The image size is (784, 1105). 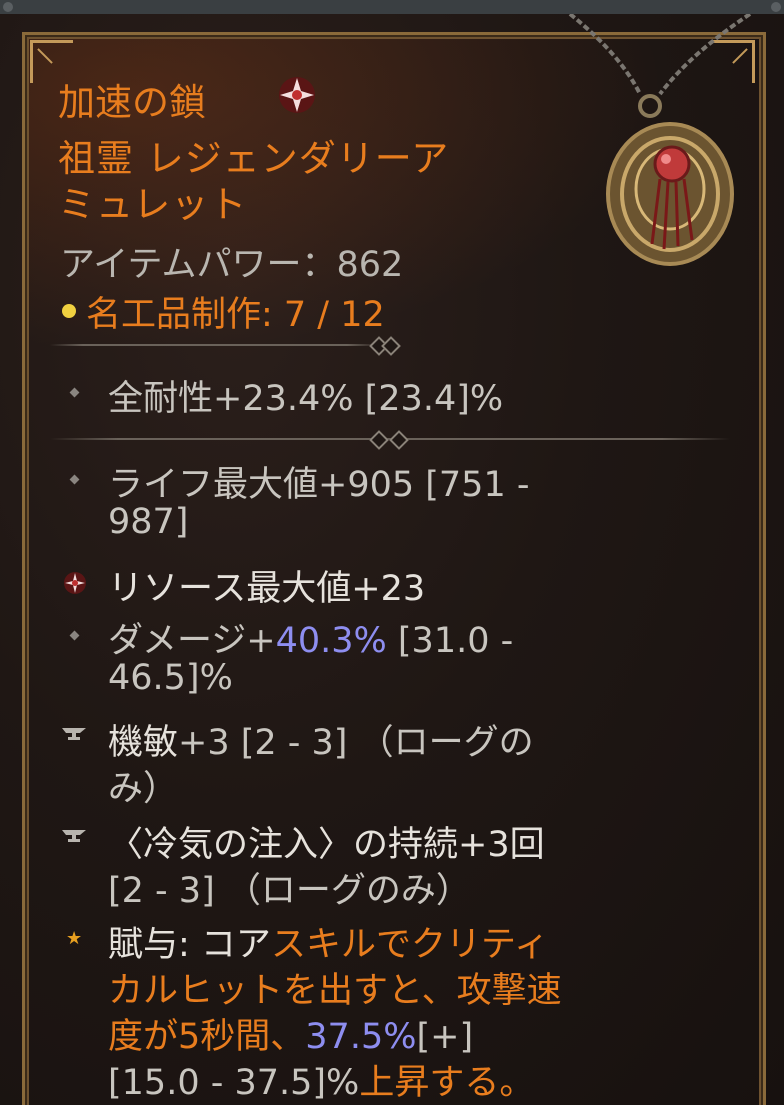 I want to click on affix-line: み）, so click(x=143, y=789).